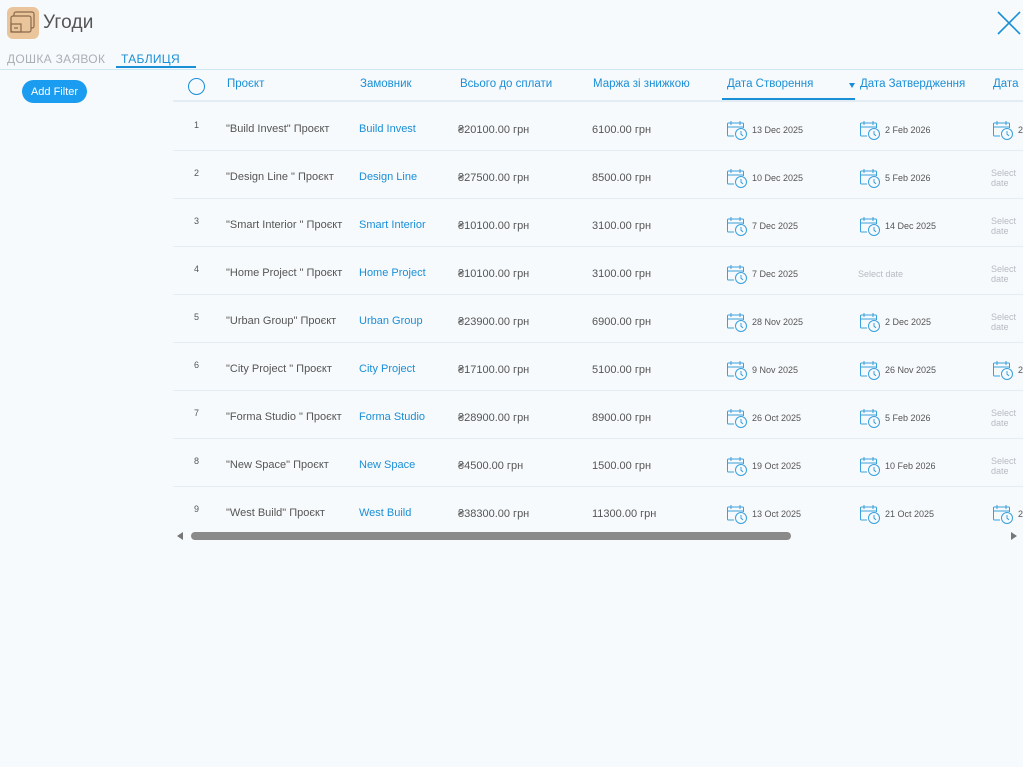 The width and height of the screenshot is (1023, 767). I want to click on created-date-cell: 28 Nov 2025, so click(764, 322).